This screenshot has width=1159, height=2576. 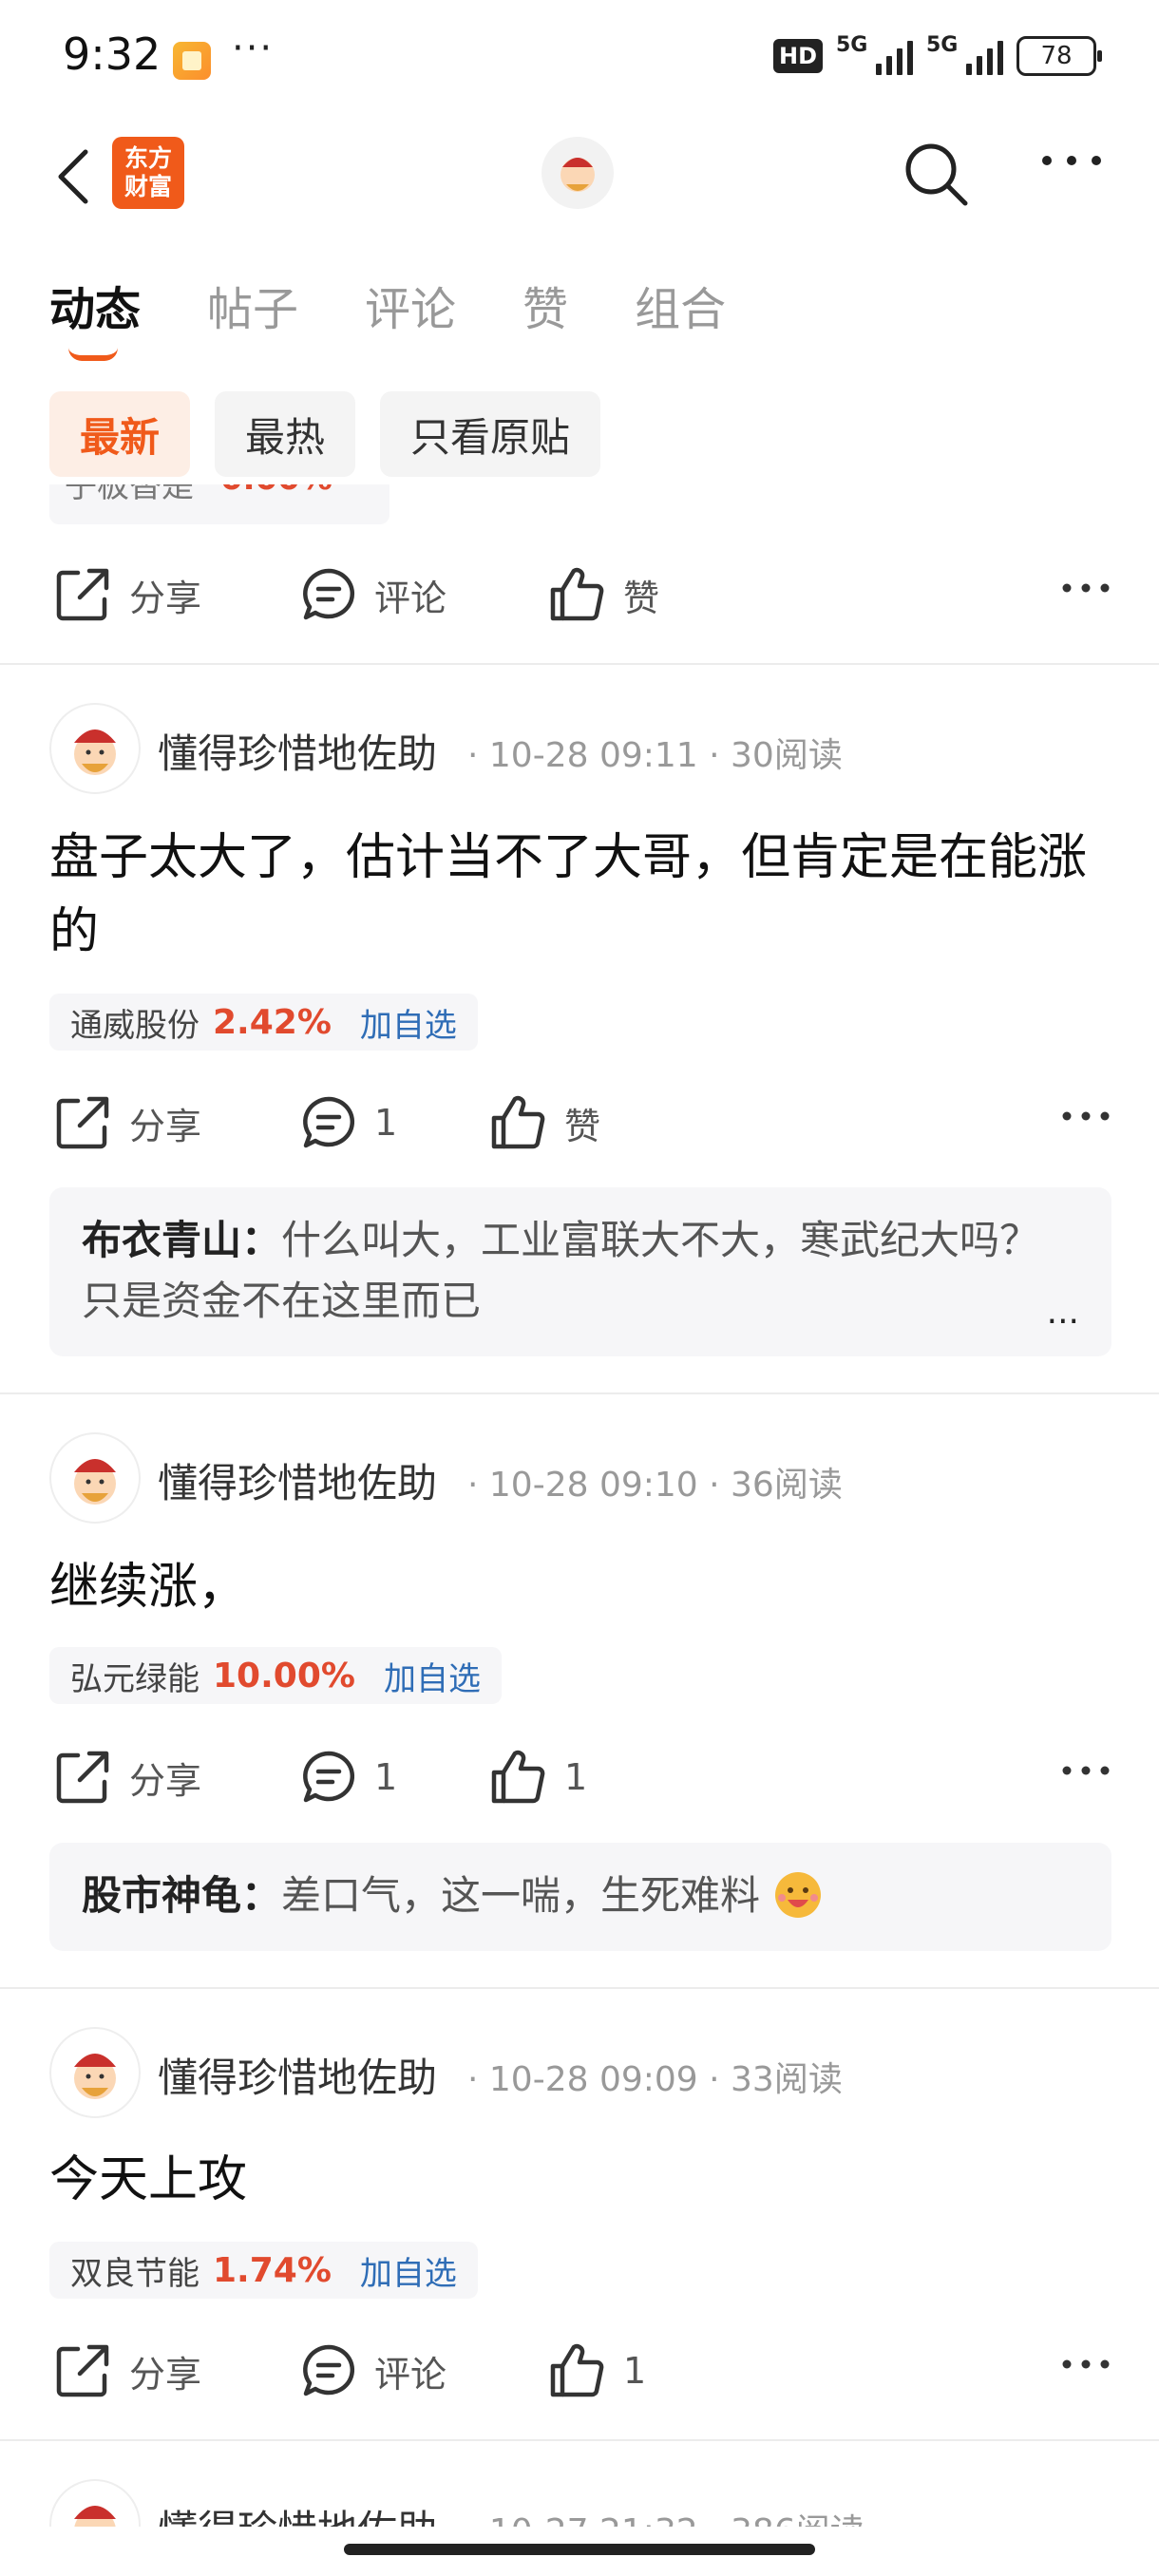 What do you see at coordinates (579, 57) in the screenshot?
I see `status-bar: 9:32 ··· HD 5G 5G 78` at bounding box center [579, 57].